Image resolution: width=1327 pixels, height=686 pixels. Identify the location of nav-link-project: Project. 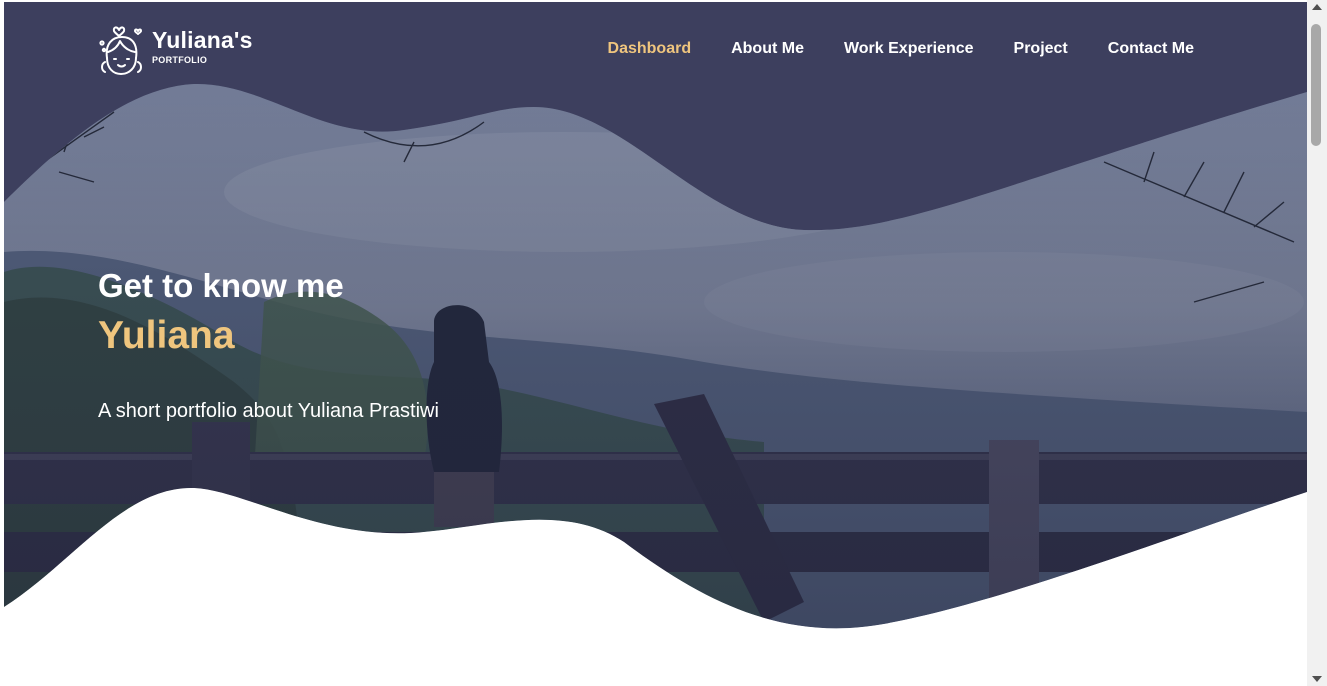
(1041, 49).